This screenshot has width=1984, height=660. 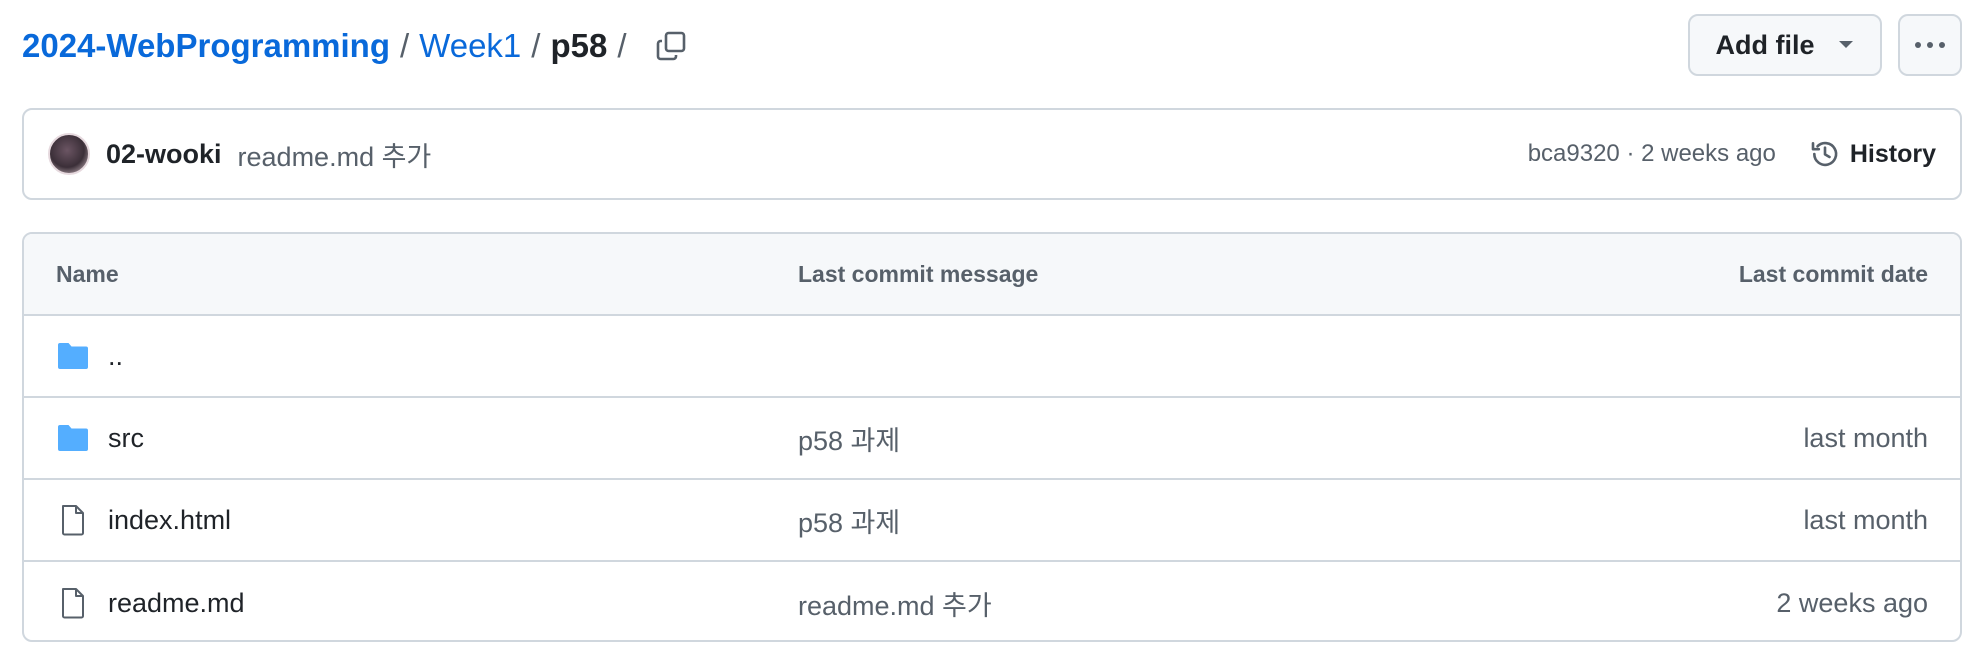 I want to click on breadcrumb: 2024-WebProgramming / Week1 / p58 /, so click(x=356, y=46).